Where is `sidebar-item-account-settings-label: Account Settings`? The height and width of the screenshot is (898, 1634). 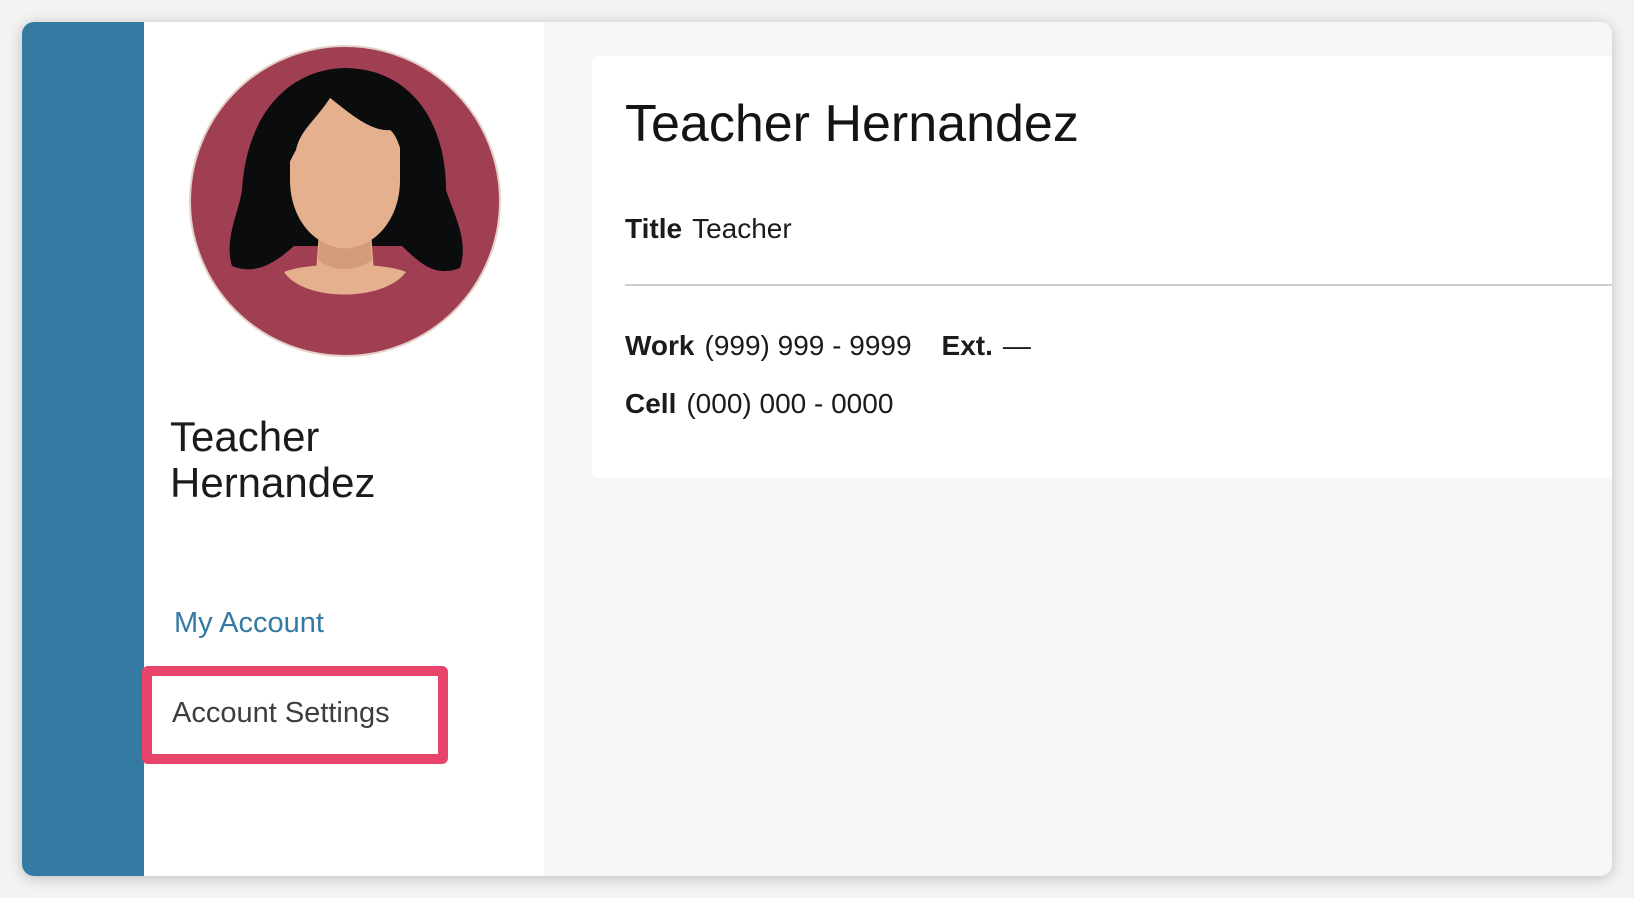
sidebar-item-account-settings-label: Account Settings is located at coordinates (281, 713).